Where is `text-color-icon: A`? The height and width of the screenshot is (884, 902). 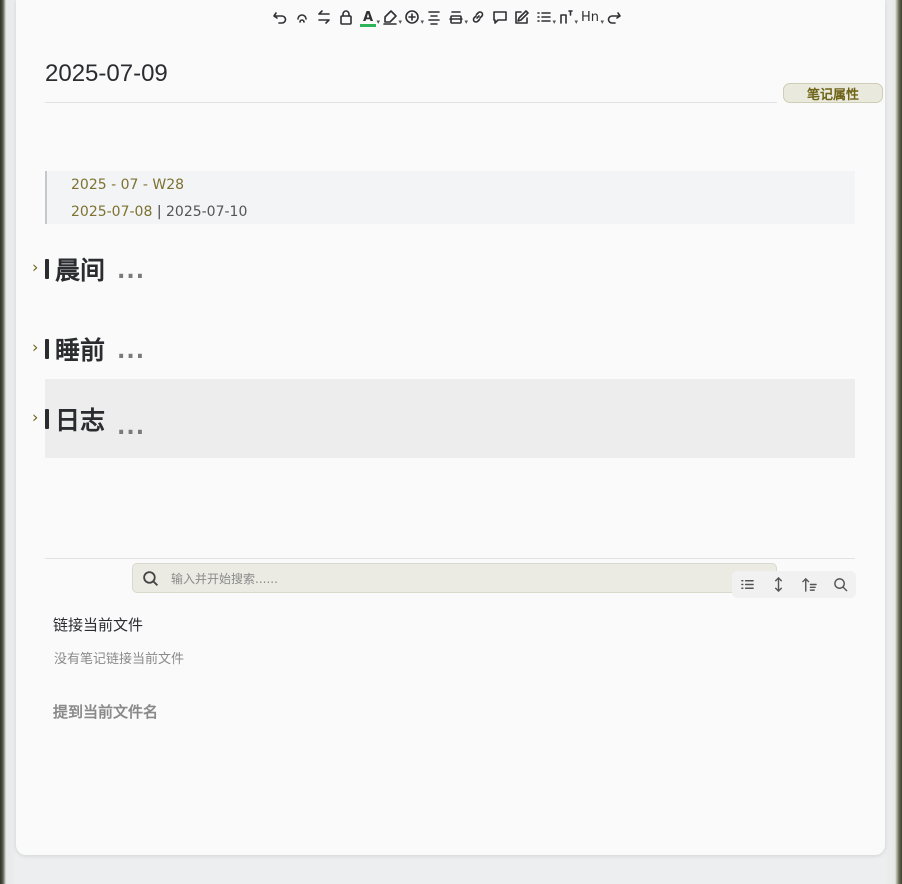 text-color-icon: A is located at coordinates (368, 17).